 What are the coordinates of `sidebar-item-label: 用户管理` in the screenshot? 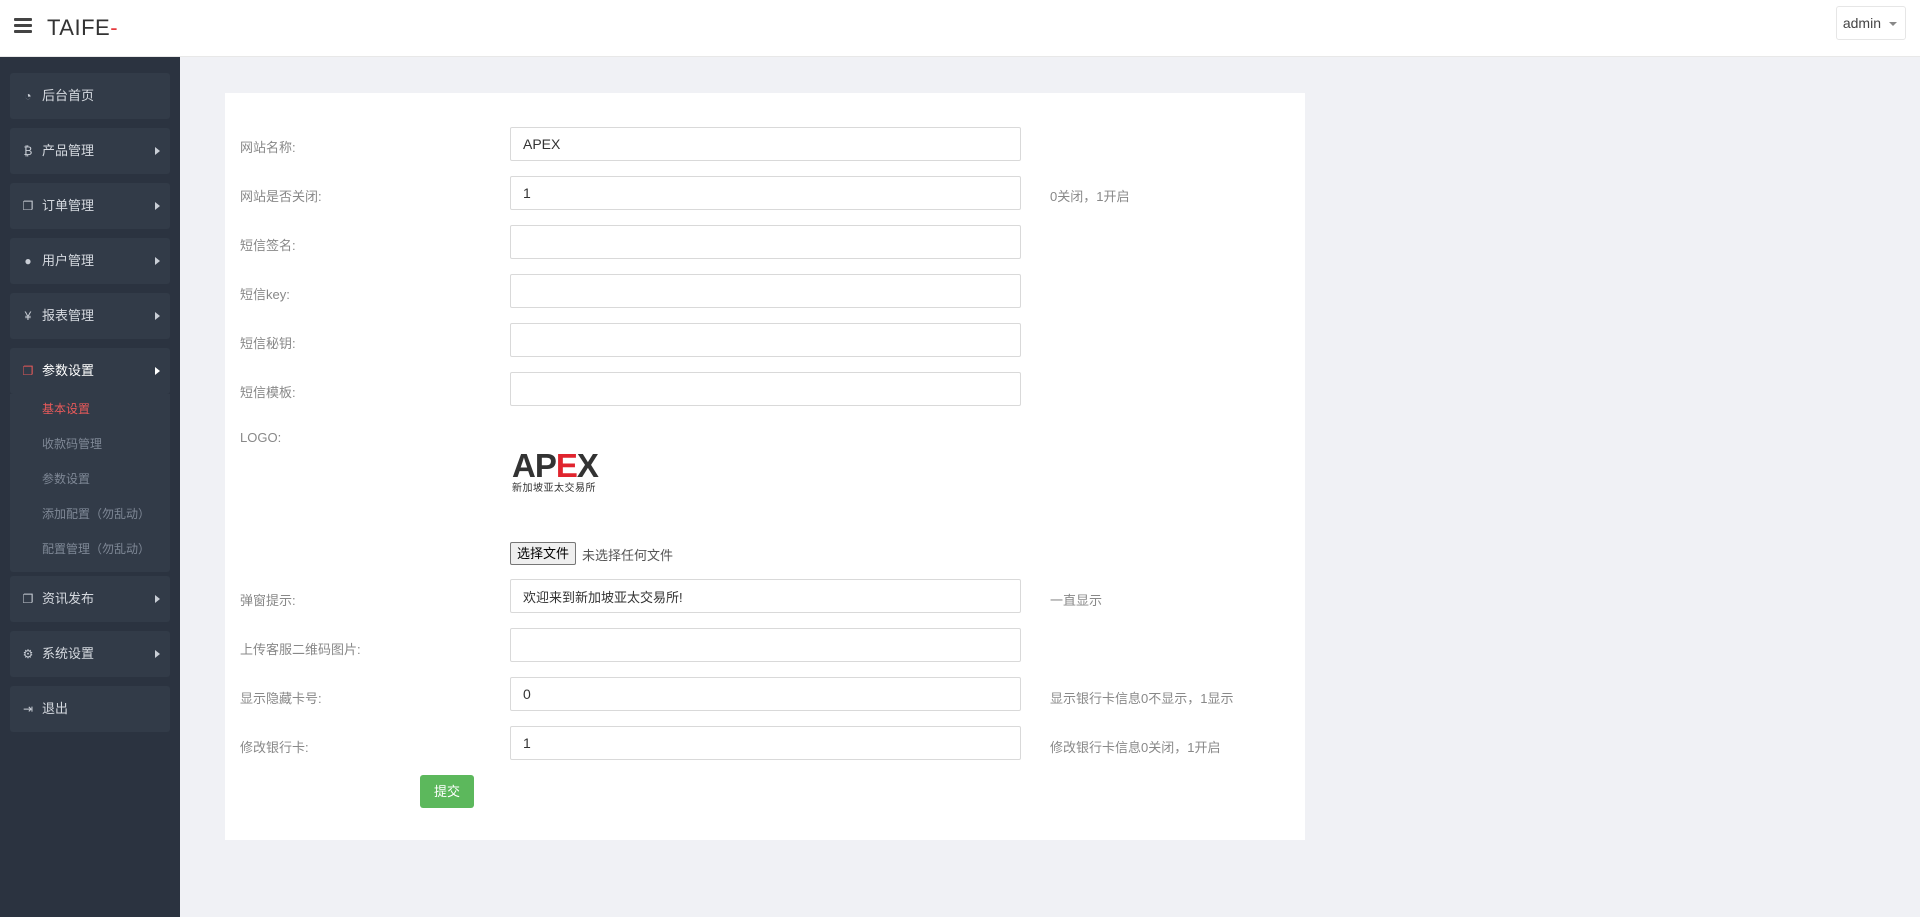 It's located at (68, 260).